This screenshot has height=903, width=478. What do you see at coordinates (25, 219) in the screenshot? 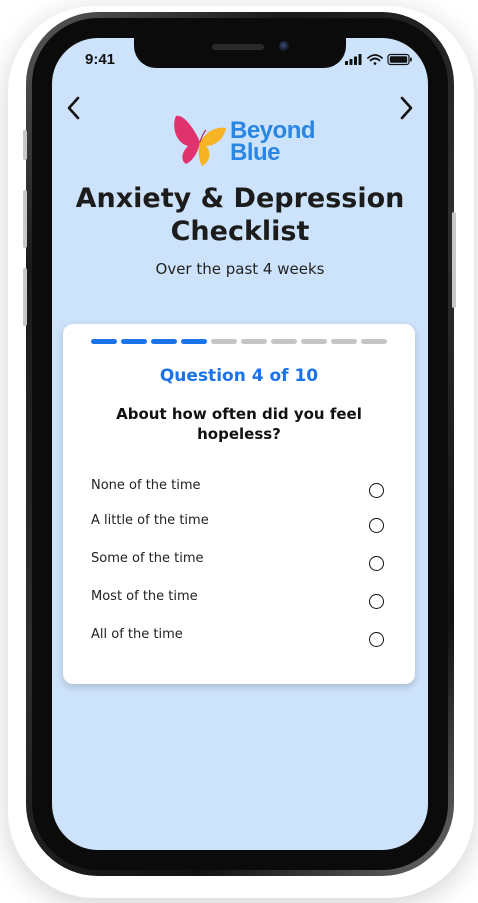
I see `volume-up-button` at bounding box center [25, 219].